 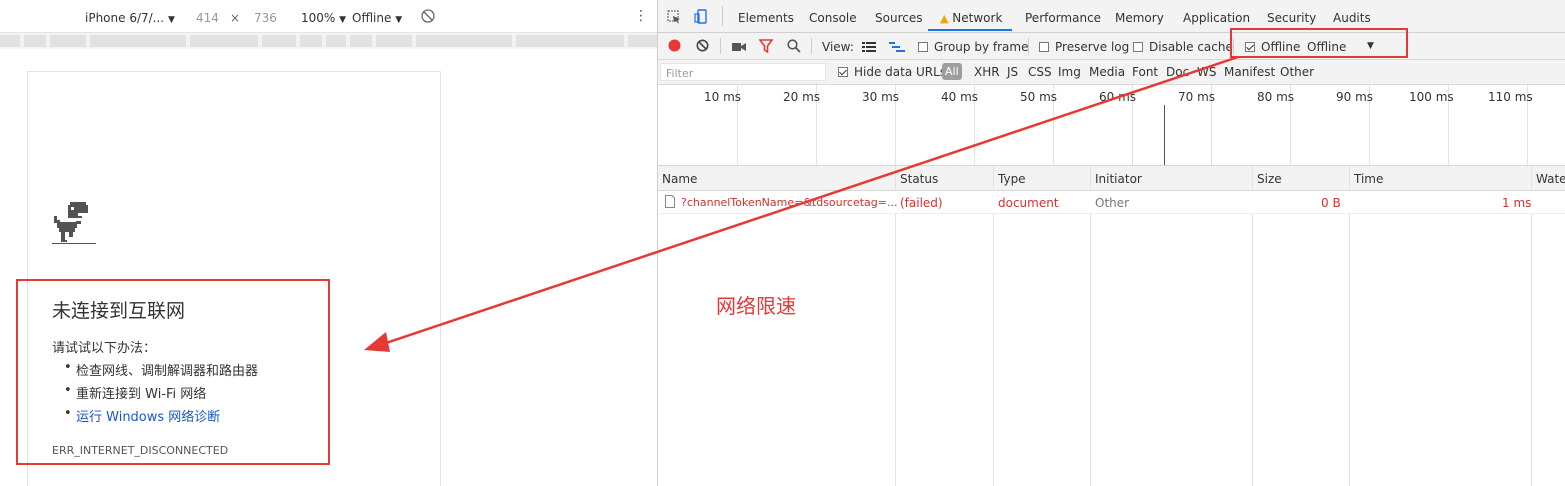 What do you see at coordinates (756, 306) in the screenshot?
I see `annotation-label: 网络限速` at bounding box center [756, 306].